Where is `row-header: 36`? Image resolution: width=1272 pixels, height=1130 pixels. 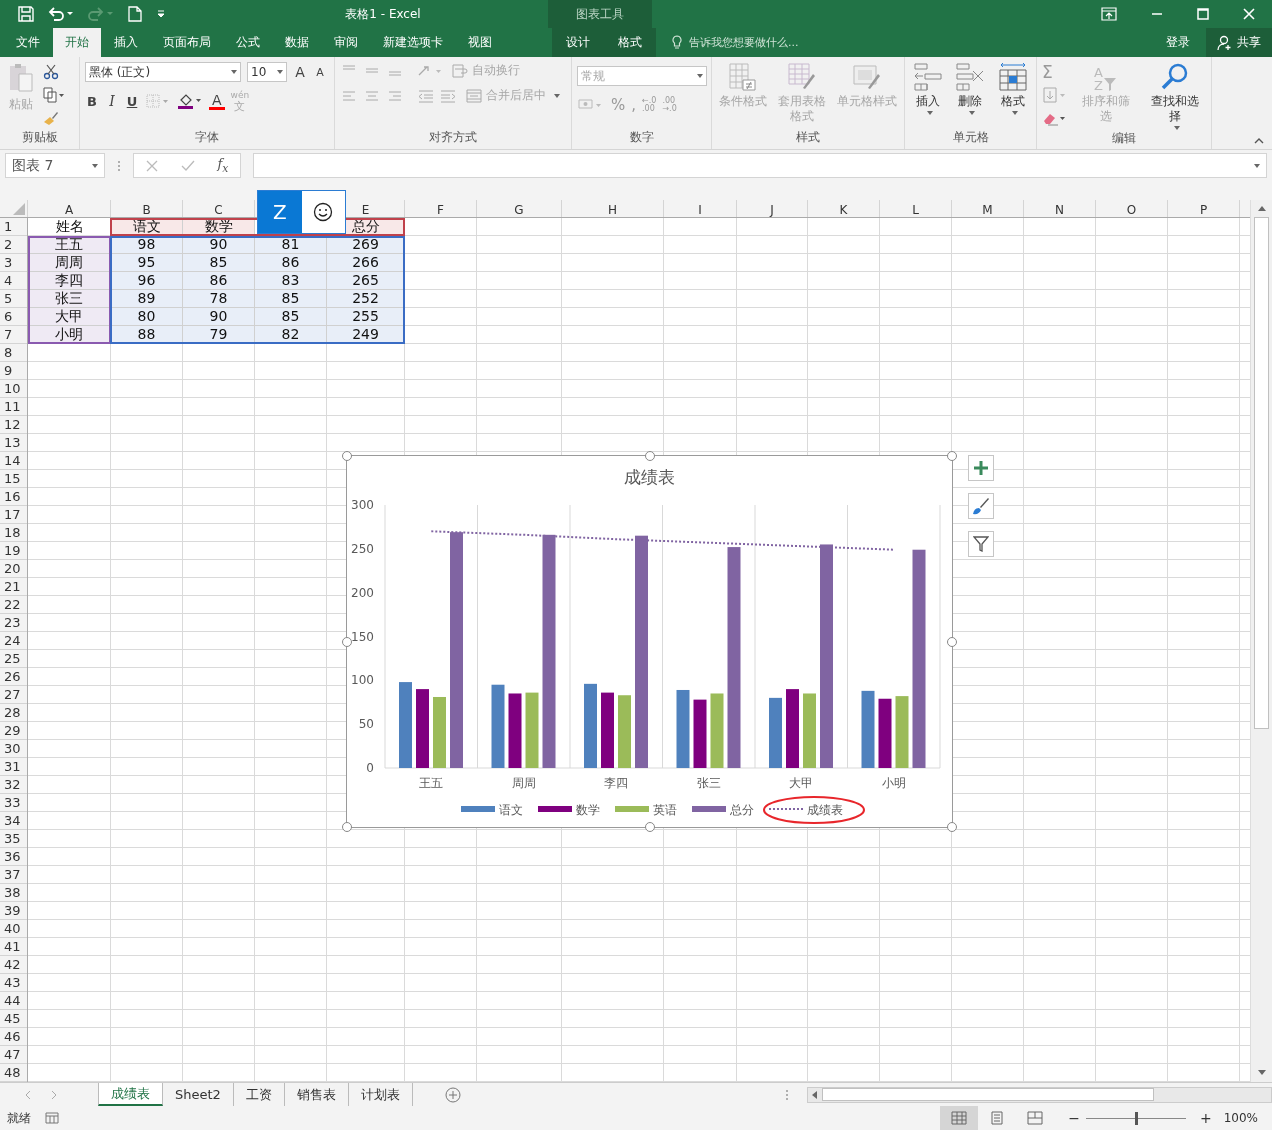
row-header: 36 is located at coordinates (13, 857).